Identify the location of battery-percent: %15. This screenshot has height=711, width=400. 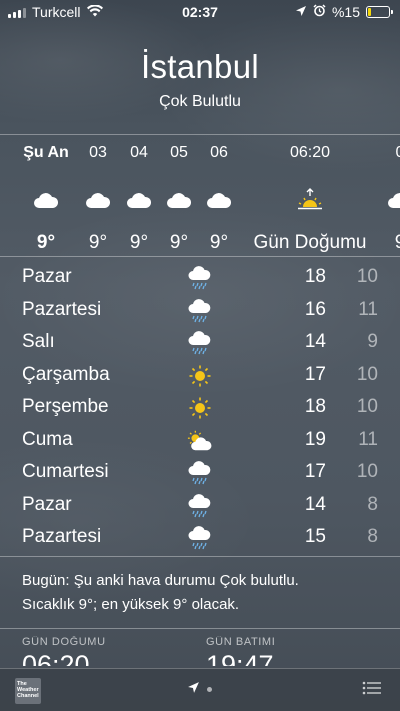
(345, 12).